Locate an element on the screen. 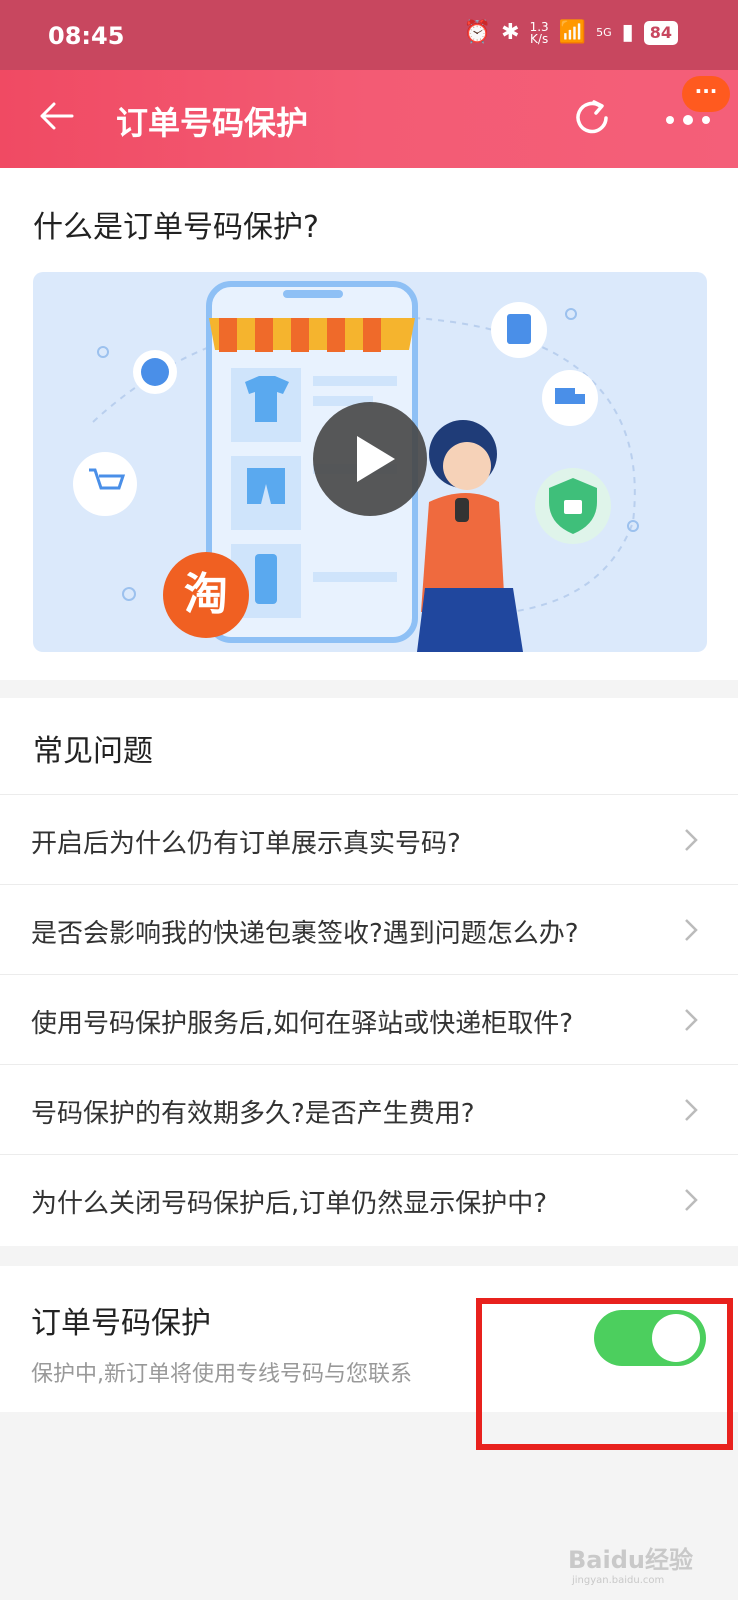 This screenshot has width=738, height=1600. status-icons: ⏰ ✱ 1.3 K/s 📶 5G ▮ 84 is located at coordinates (571, 32).